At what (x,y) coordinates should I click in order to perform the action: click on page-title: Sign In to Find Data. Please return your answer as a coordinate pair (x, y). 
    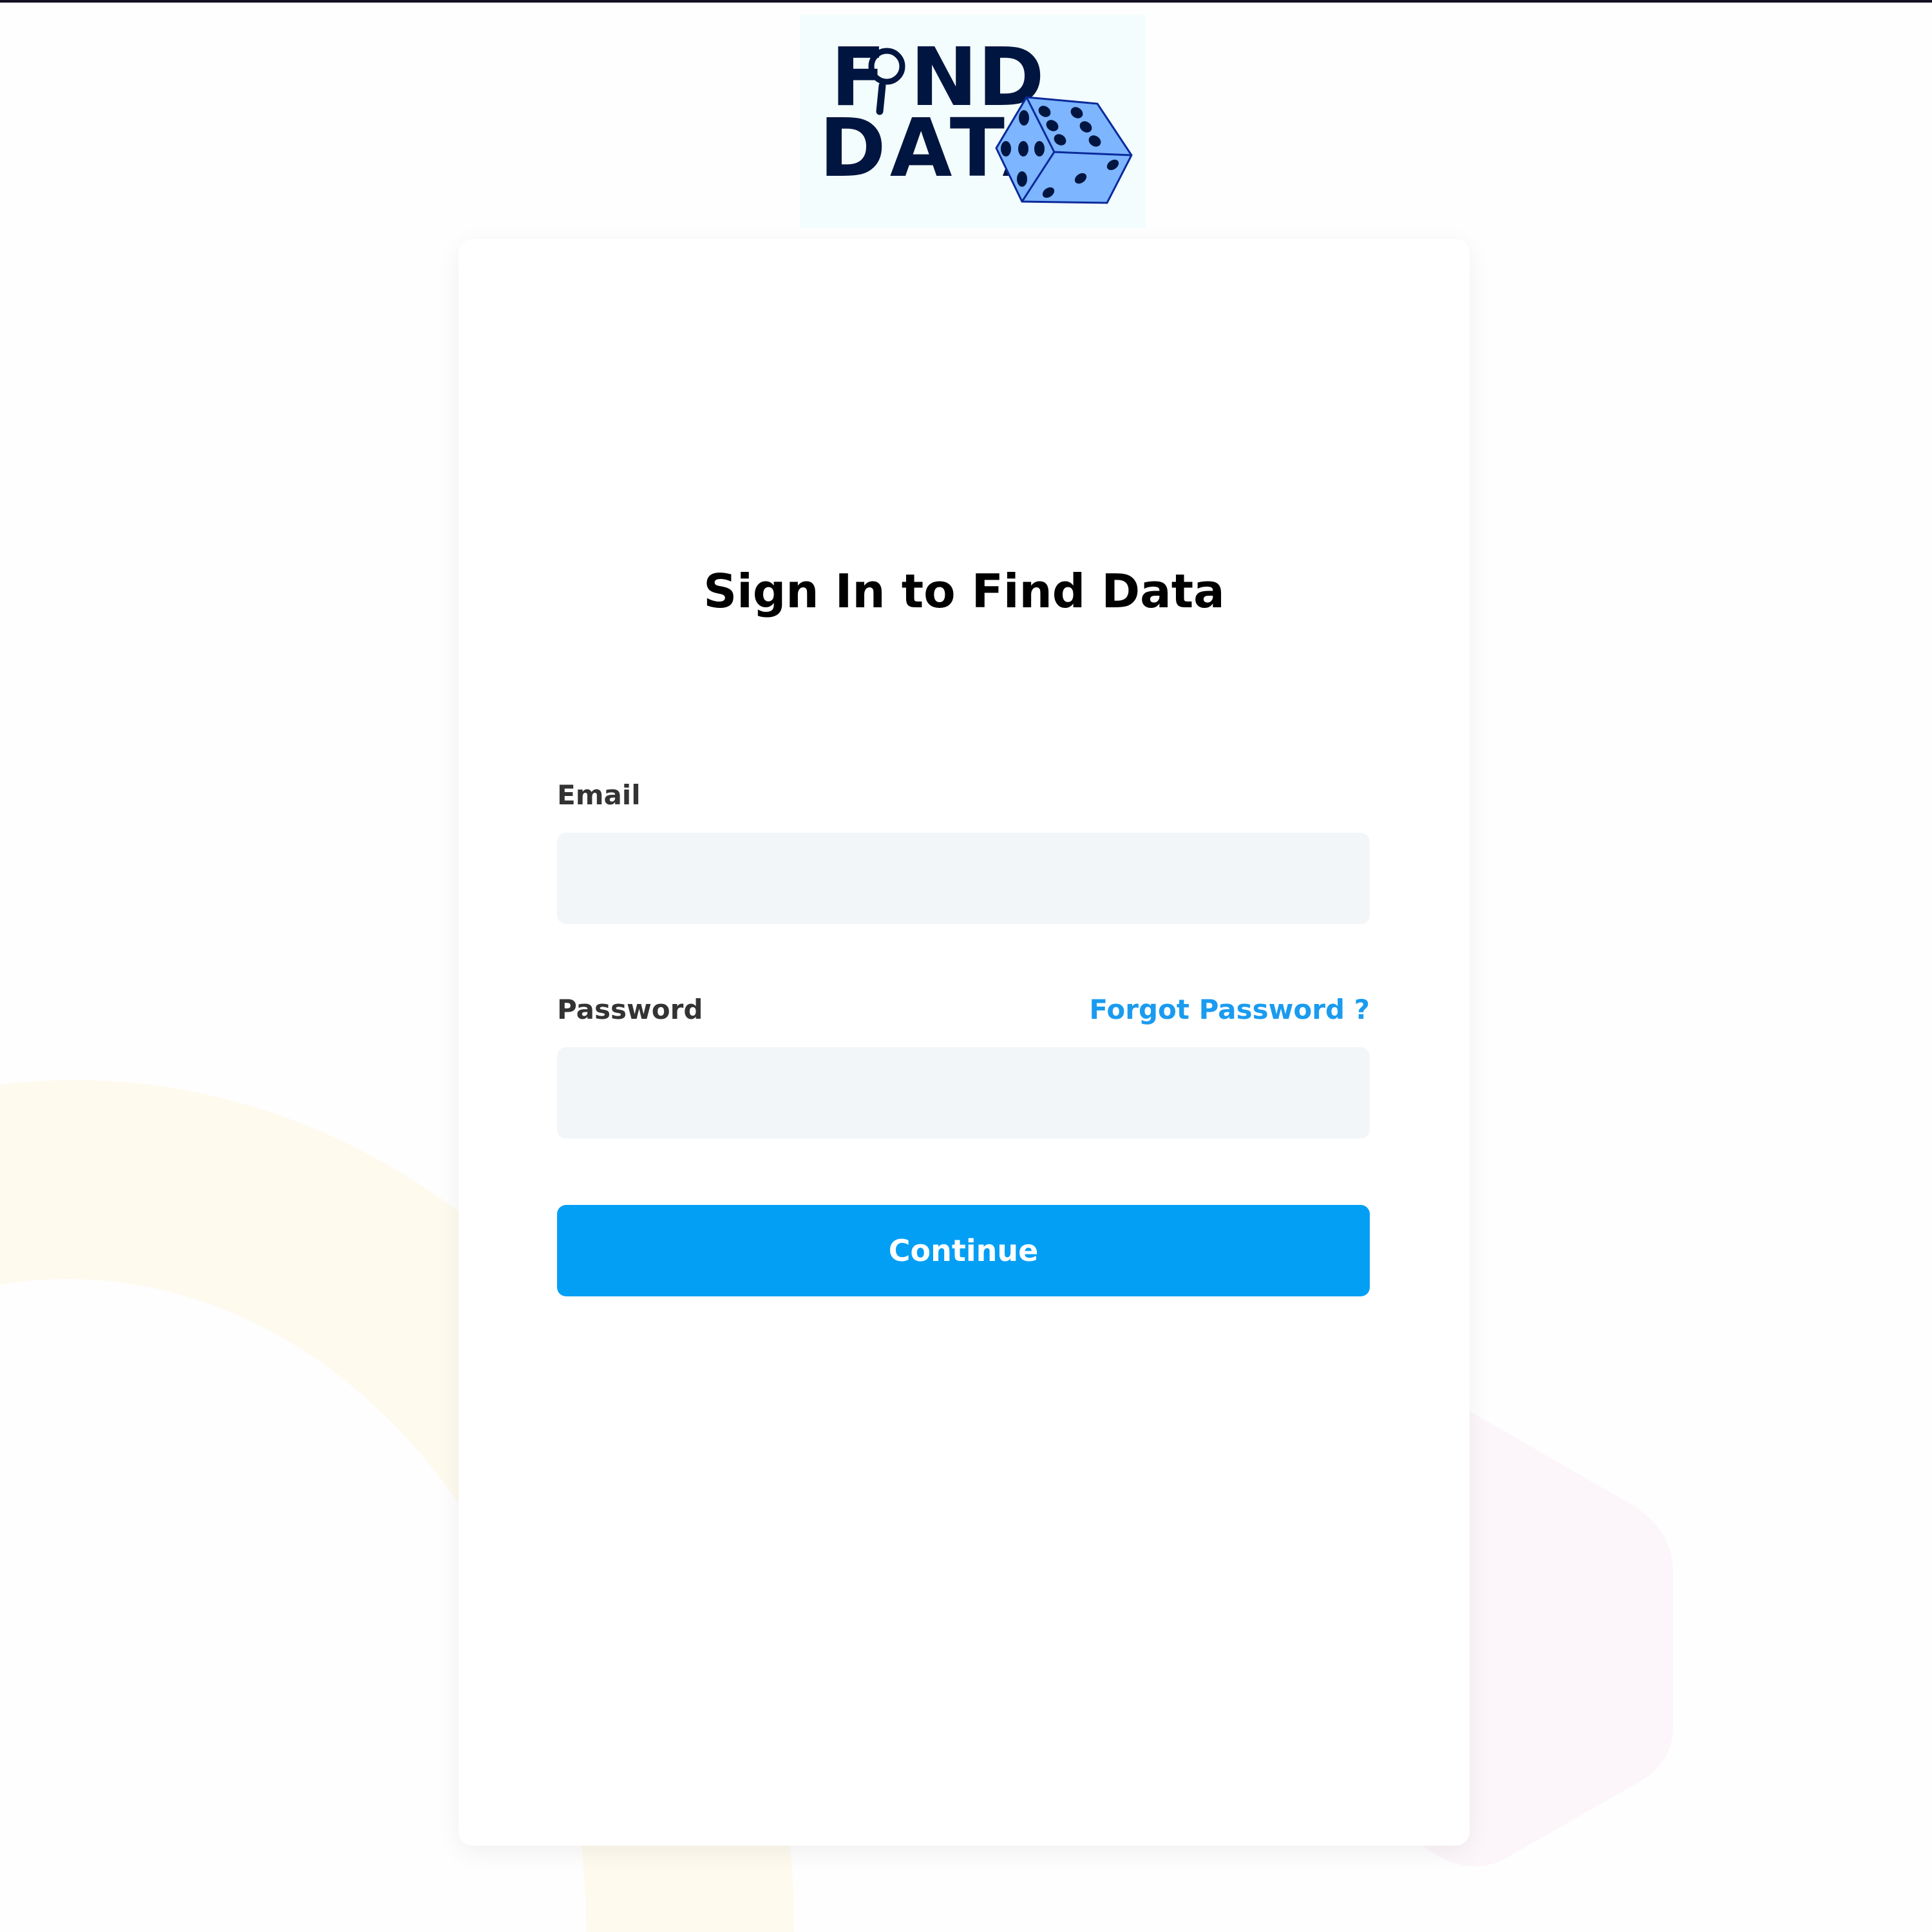
    Looking at the image, I should click on (964, 591).